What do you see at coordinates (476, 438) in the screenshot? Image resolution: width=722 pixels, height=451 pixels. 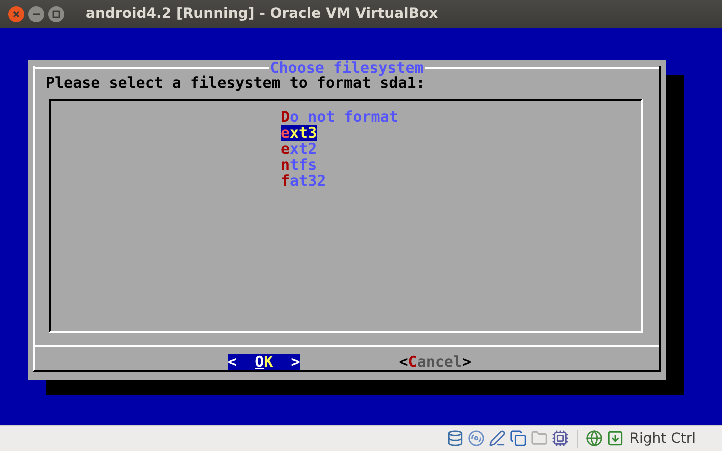 I see `optical-disc-icon` at bounding box center [476, 438].